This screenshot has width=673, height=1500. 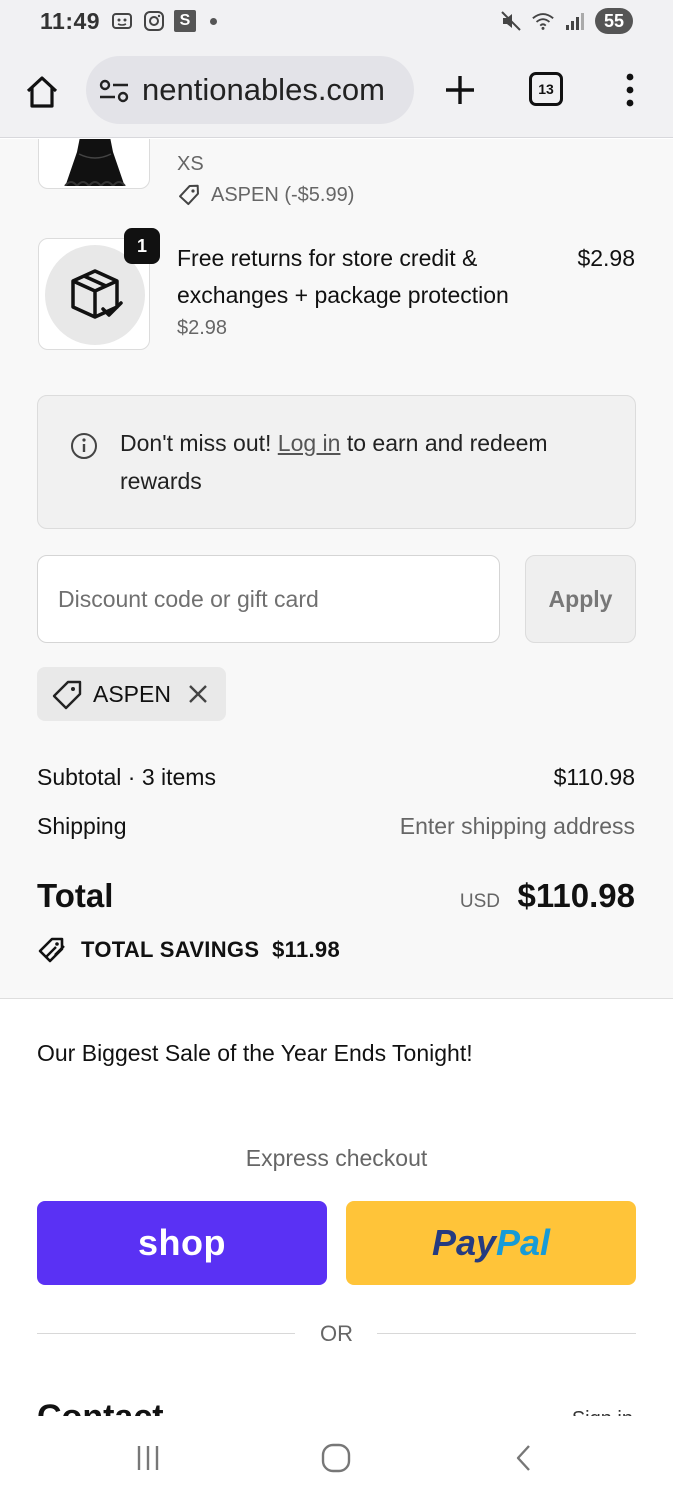 I want to click on tab-count-button: 13, so click(x=546, y=89).